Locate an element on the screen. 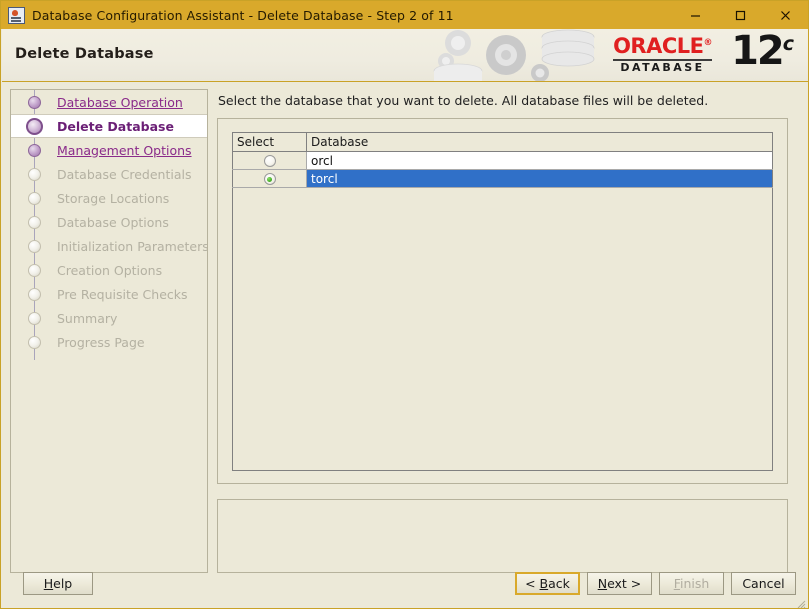 This screenshot has width=809, height=609. cancel-button: Cancel is located at coordinates (763, 583).